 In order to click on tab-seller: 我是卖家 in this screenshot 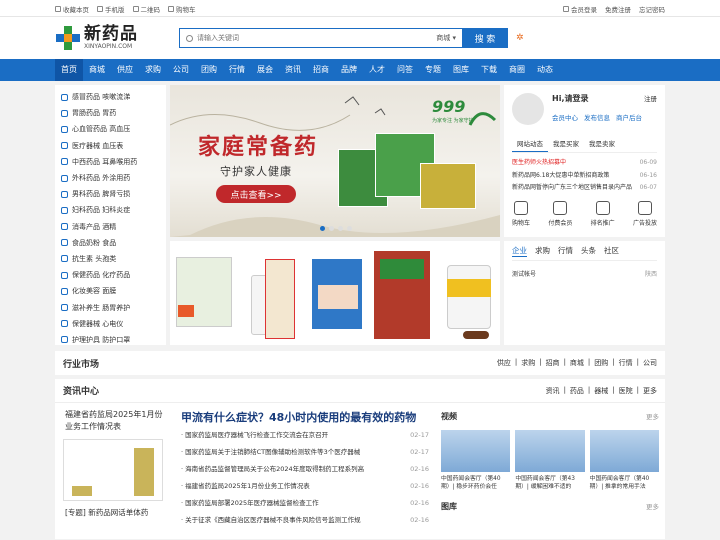, I will do `click(602, 143)`.